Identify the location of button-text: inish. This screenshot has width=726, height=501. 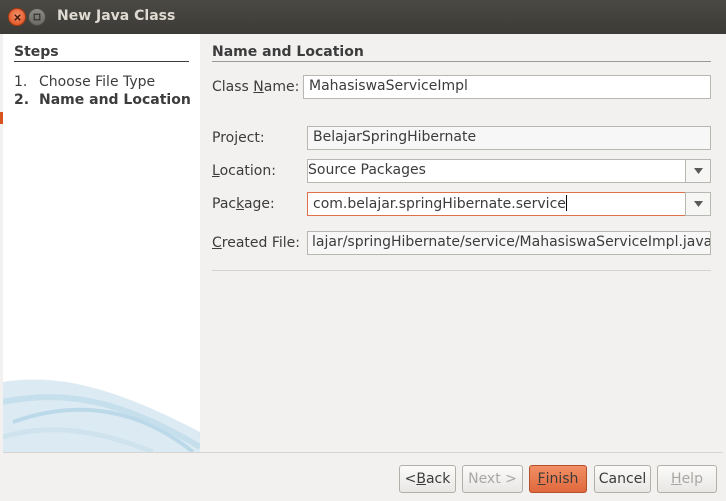
(562, 479).